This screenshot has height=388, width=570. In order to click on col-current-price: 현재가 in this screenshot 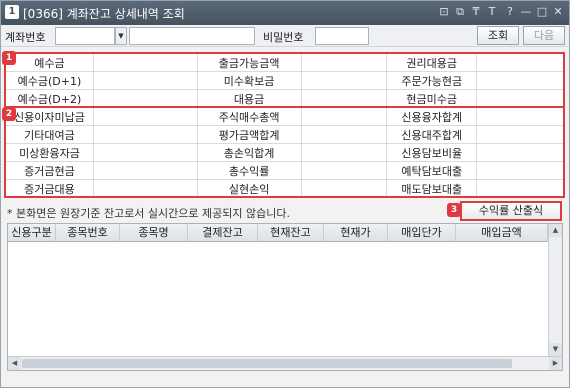, I will do `click(356, 233)`.